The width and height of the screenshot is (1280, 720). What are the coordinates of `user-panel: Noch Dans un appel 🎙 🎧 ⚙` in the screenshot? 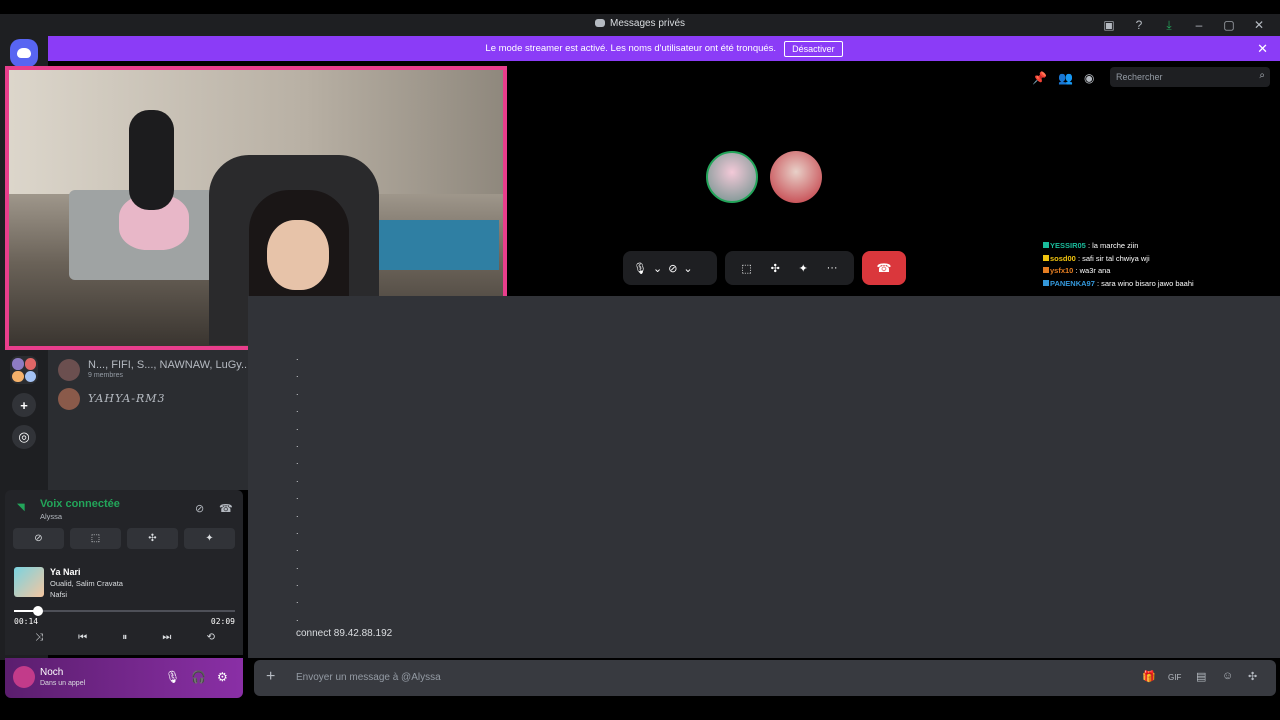 It's located at (124, 678).